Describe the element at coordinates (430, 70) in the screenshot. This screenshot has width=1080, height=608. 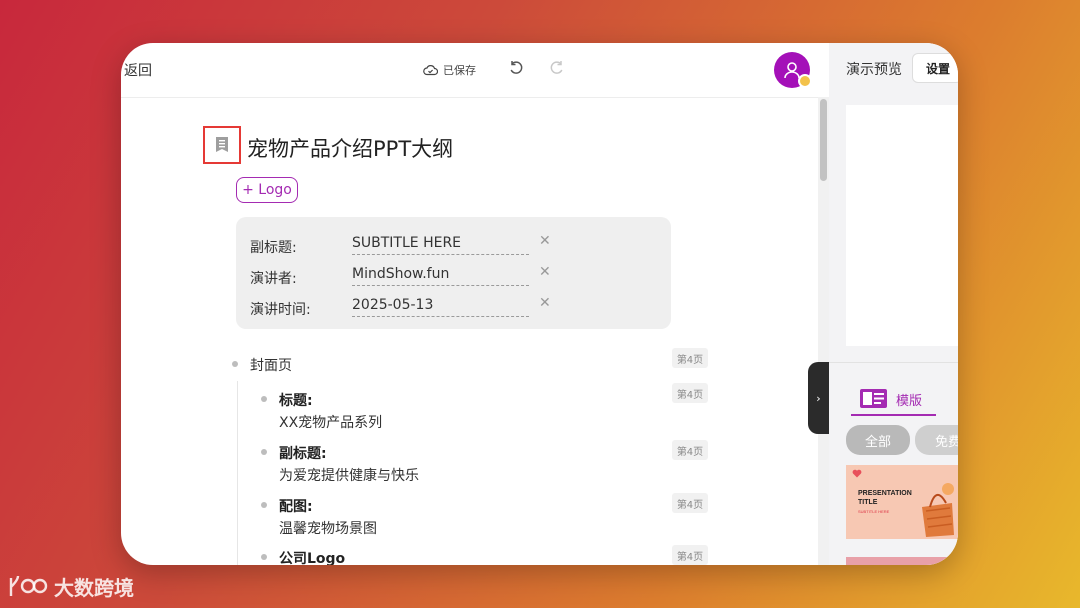
I see `cloud-check-icon` at that location.